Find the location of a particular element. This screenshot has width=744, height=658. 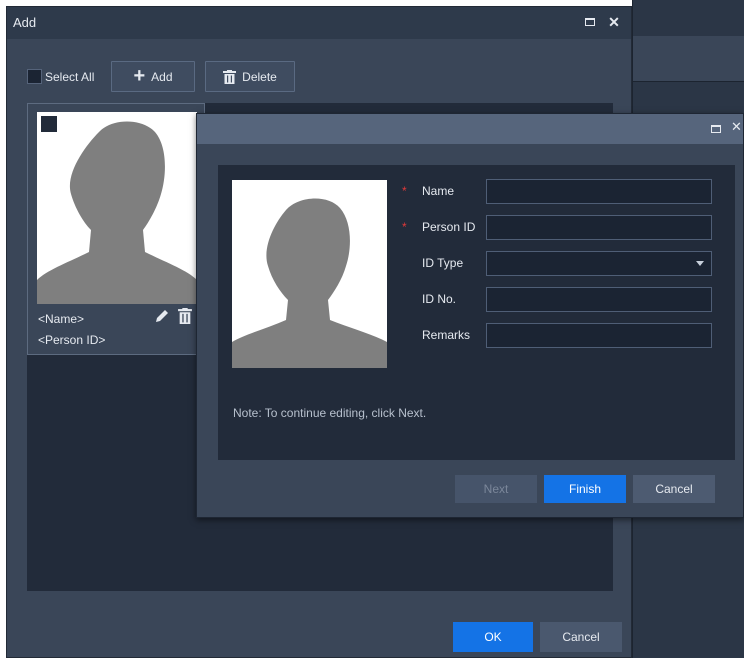

remarks-label: Remarks is located at coordinates (446, 335).